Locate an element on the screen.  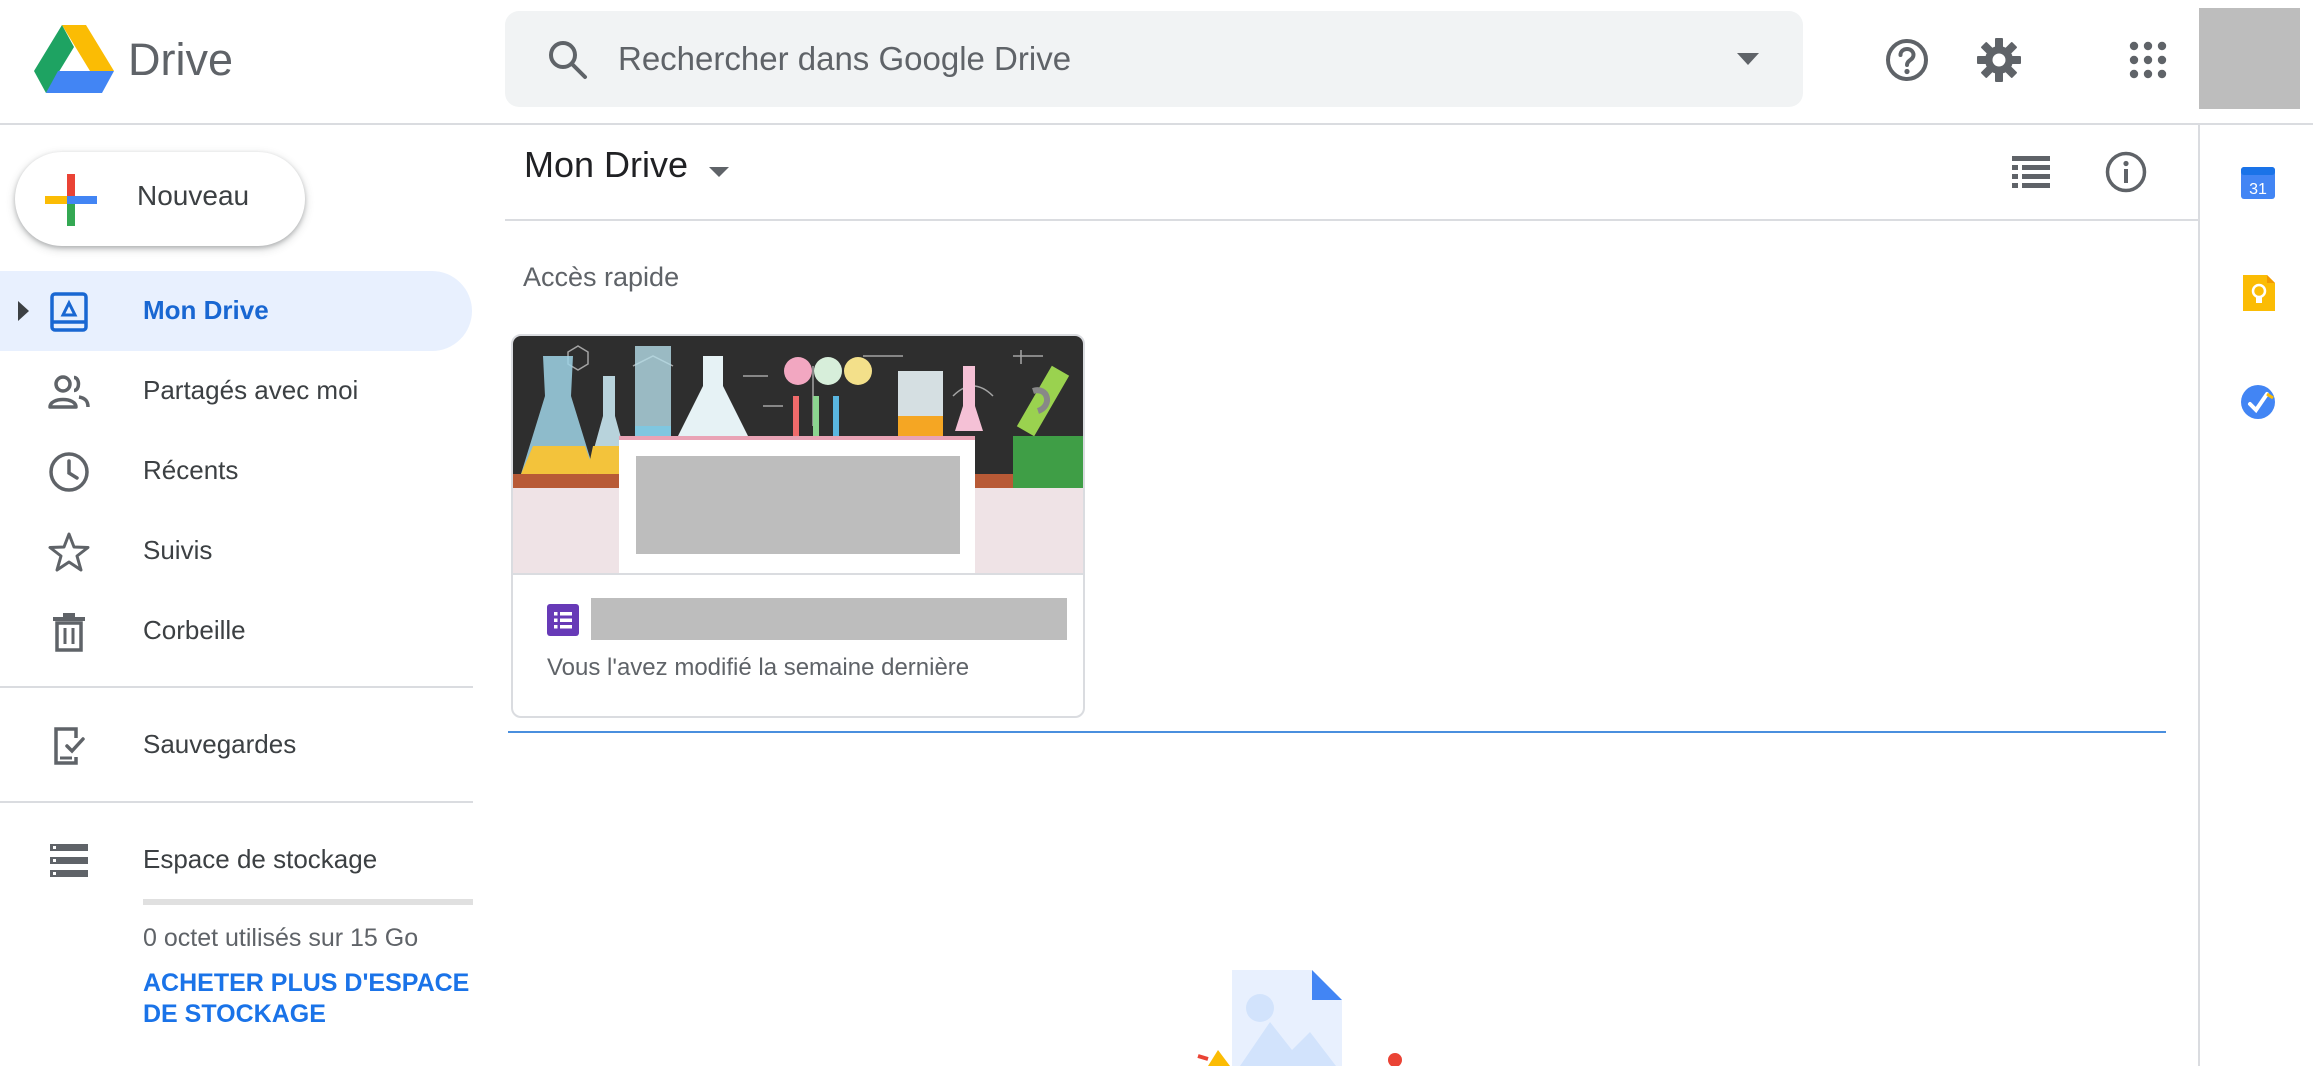
search-options-dropdown-icon is located at coordinates (1748, 59).